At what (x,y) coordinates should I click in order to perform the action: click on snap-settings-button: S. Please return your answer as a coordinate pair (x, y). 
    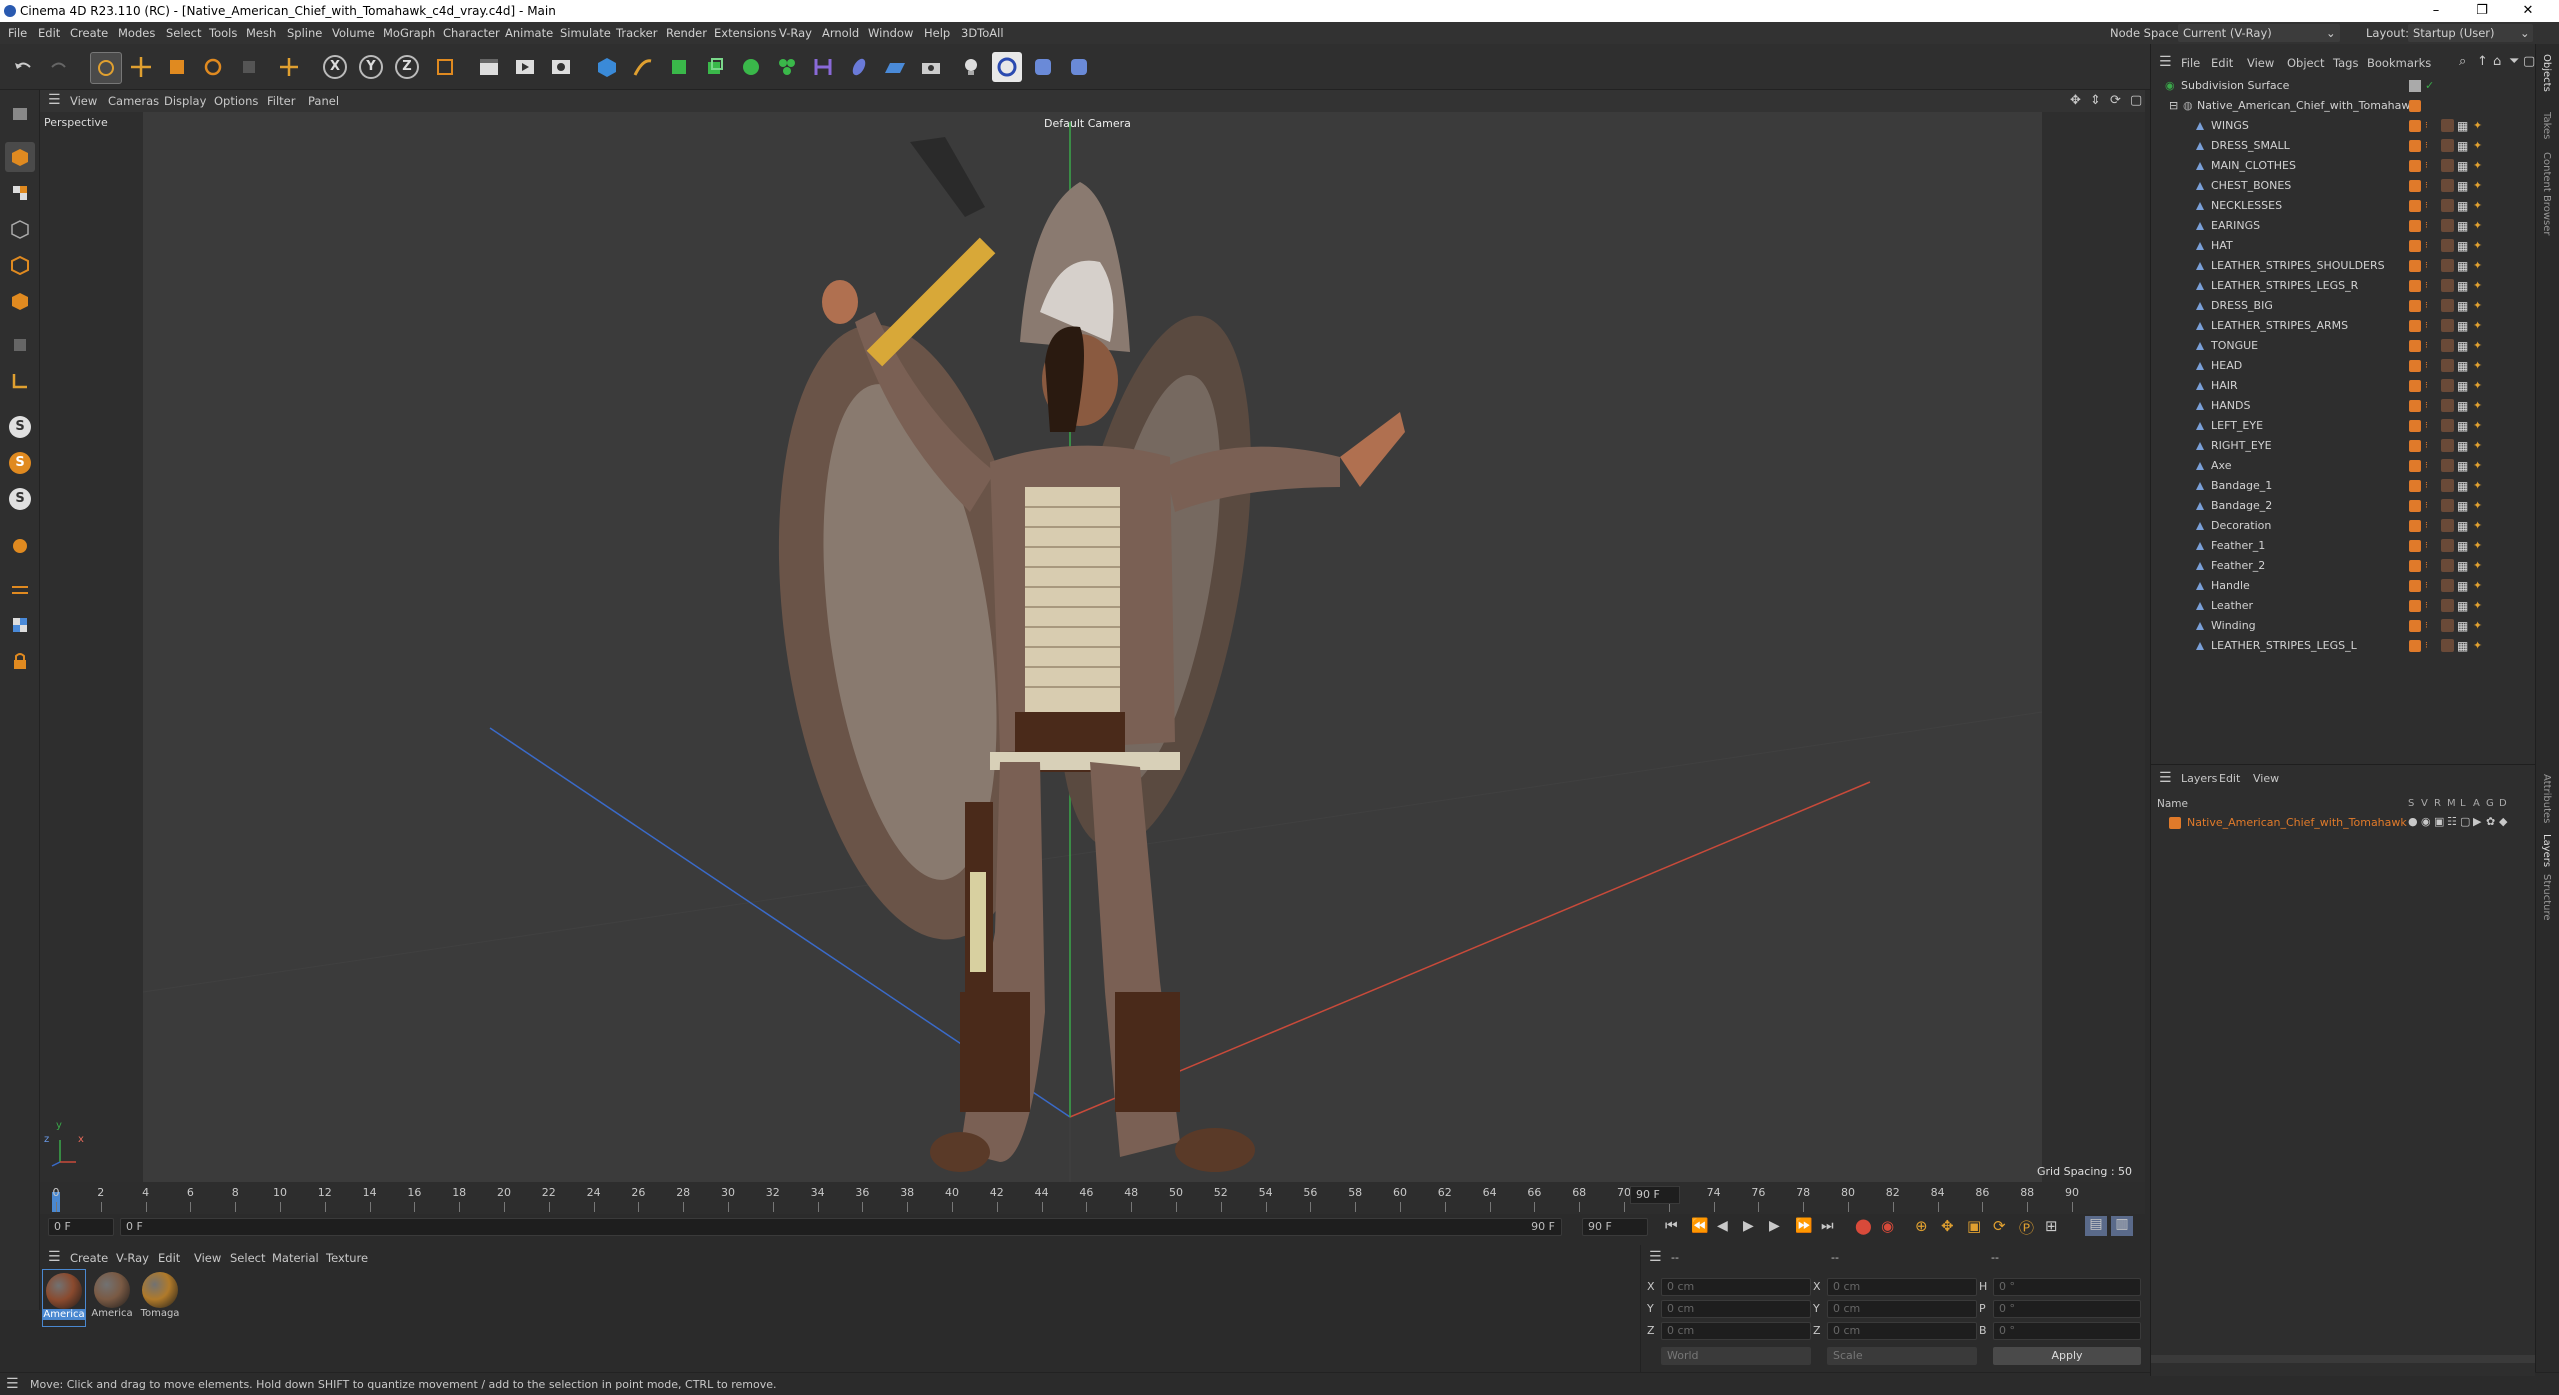
    Looking at the image, I should click on (20, 463).